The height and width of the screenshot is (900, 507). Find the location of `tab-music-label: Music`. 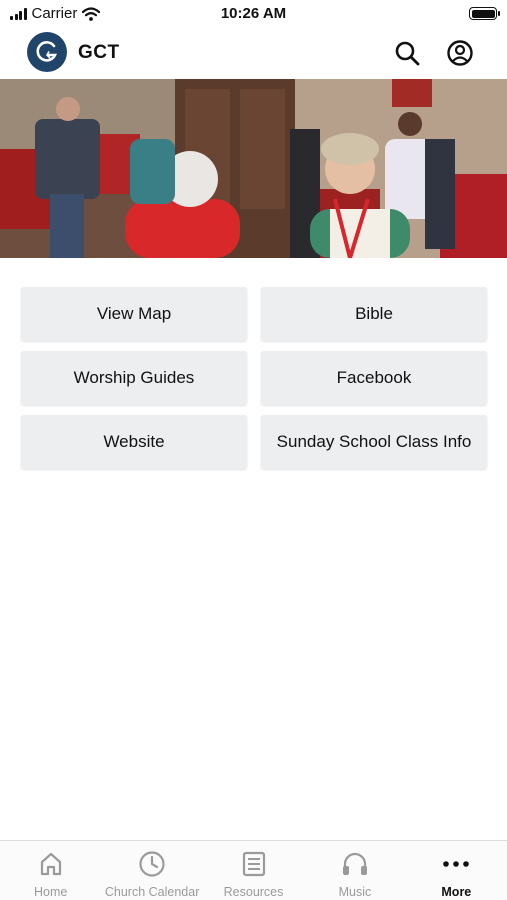

tab-music-label: Music is located at coordinates (355, 892).